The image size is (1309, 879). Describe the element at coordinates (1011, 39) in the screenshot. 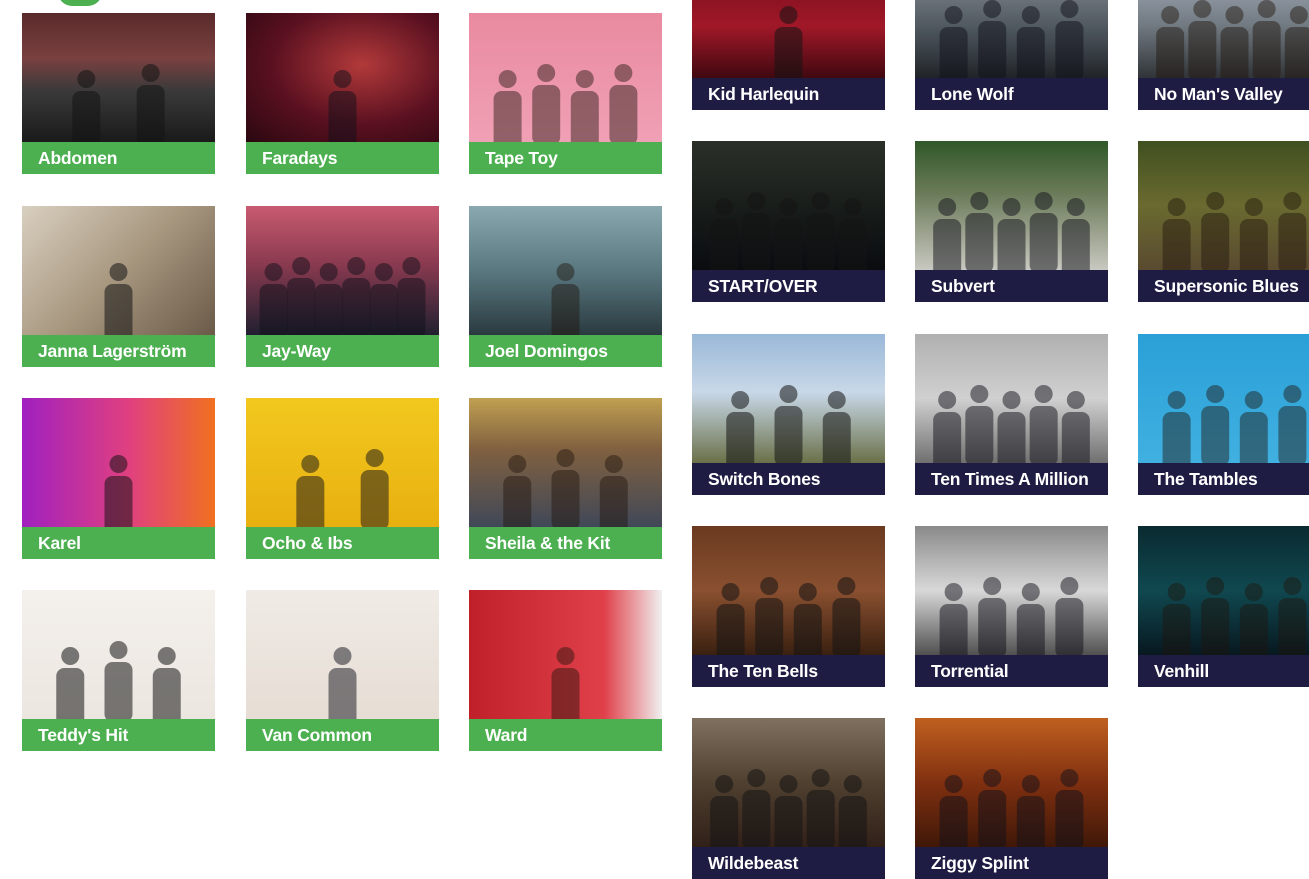

I see `band-building-photo` at that location.